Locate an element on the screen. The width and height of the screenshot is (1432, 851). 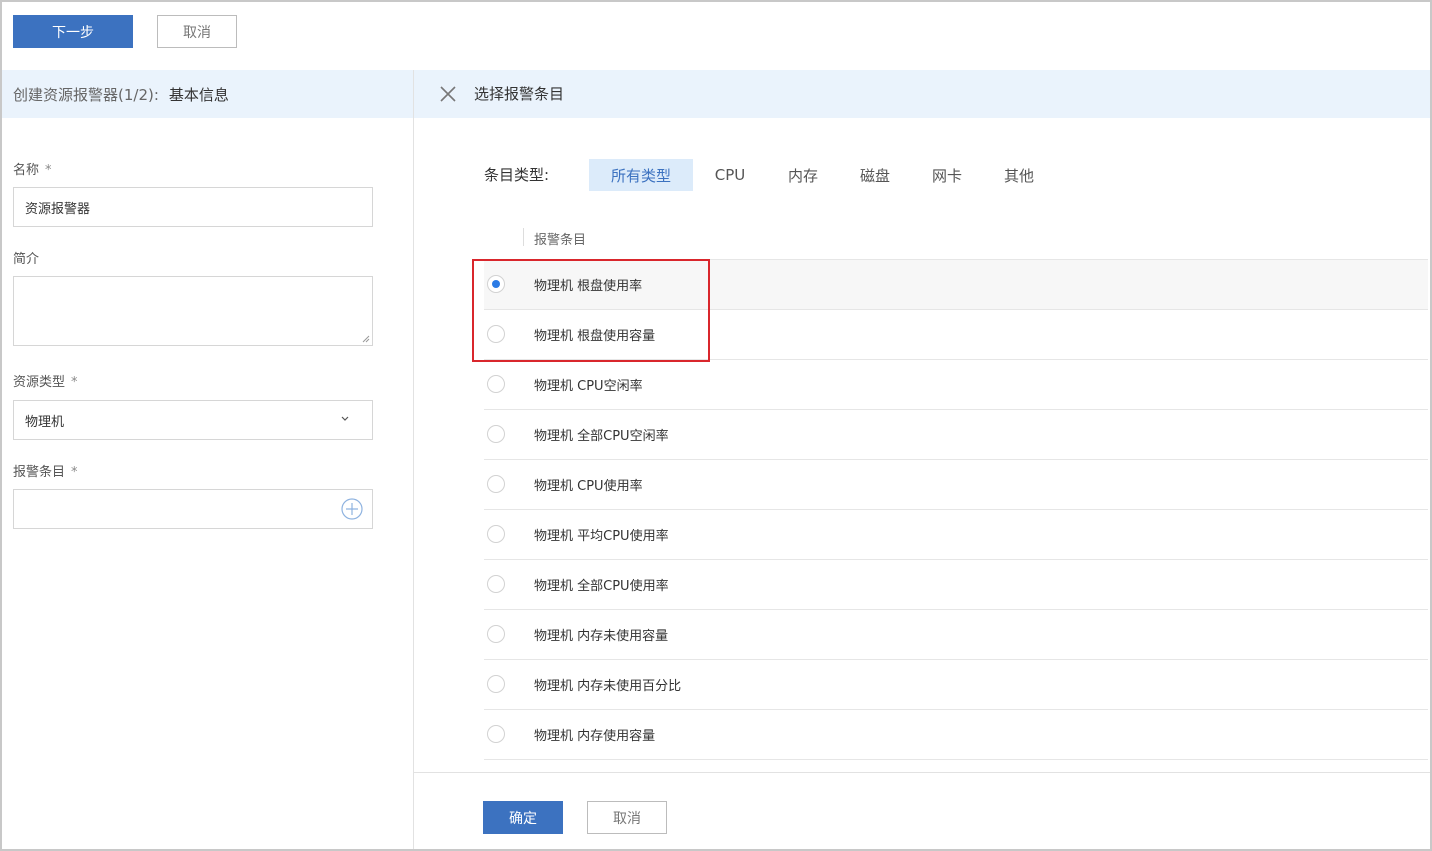
resource-type-value: 物理机 is located at coordinates (45, 422).